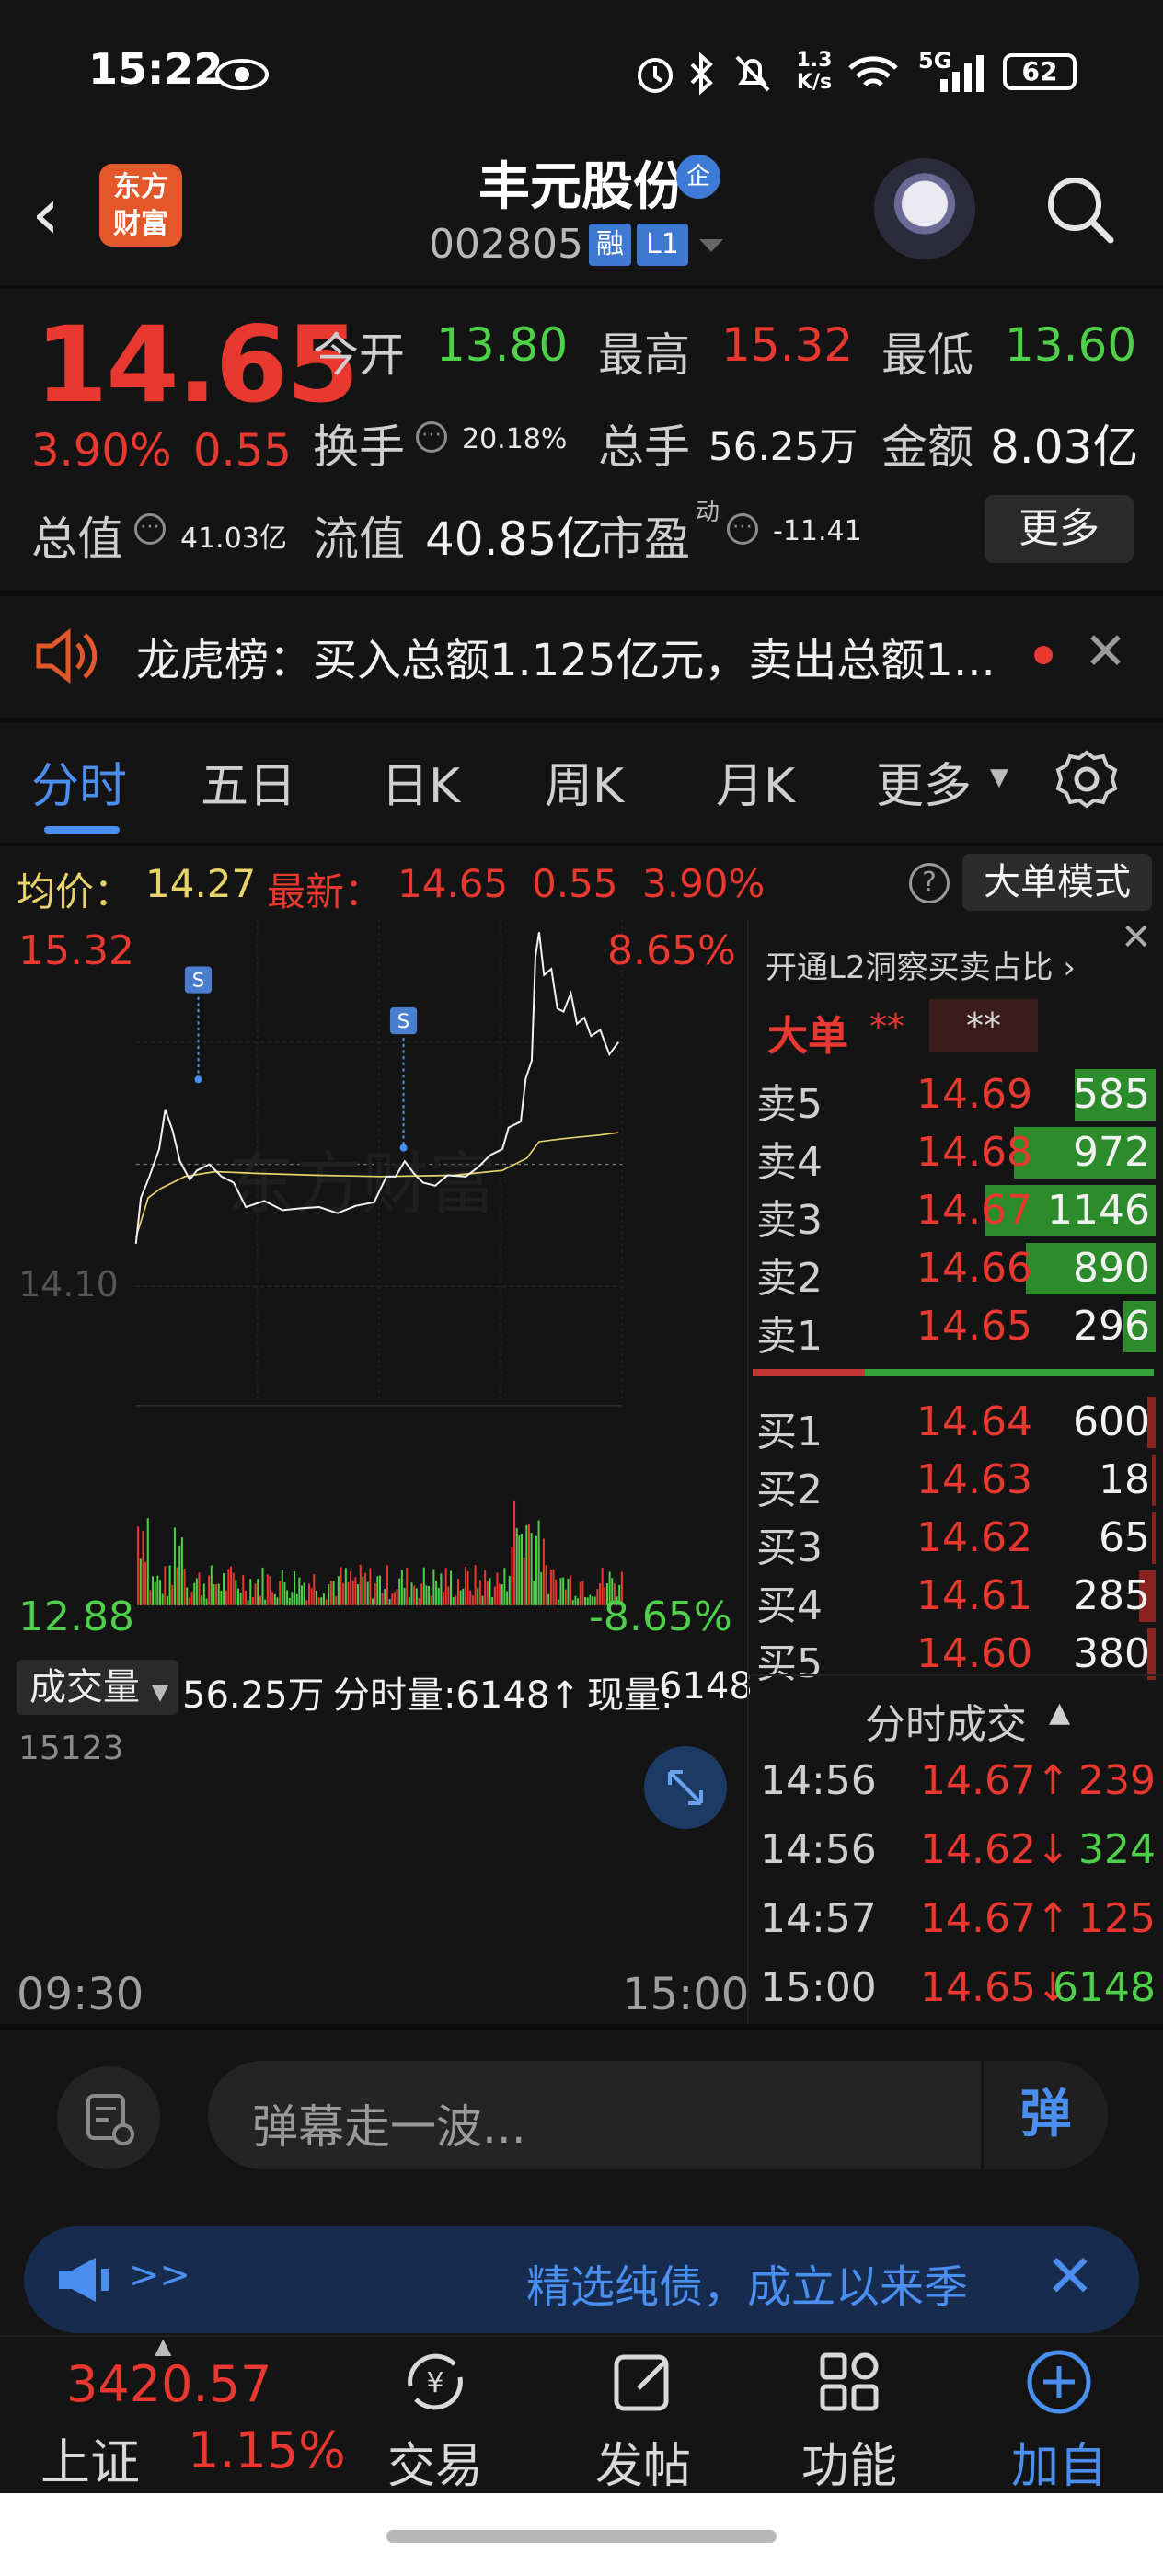  What do you see at coordinates (924, 781) in the screenshot?
I see `tab-more: 更多` at bounding box center [924, 781].